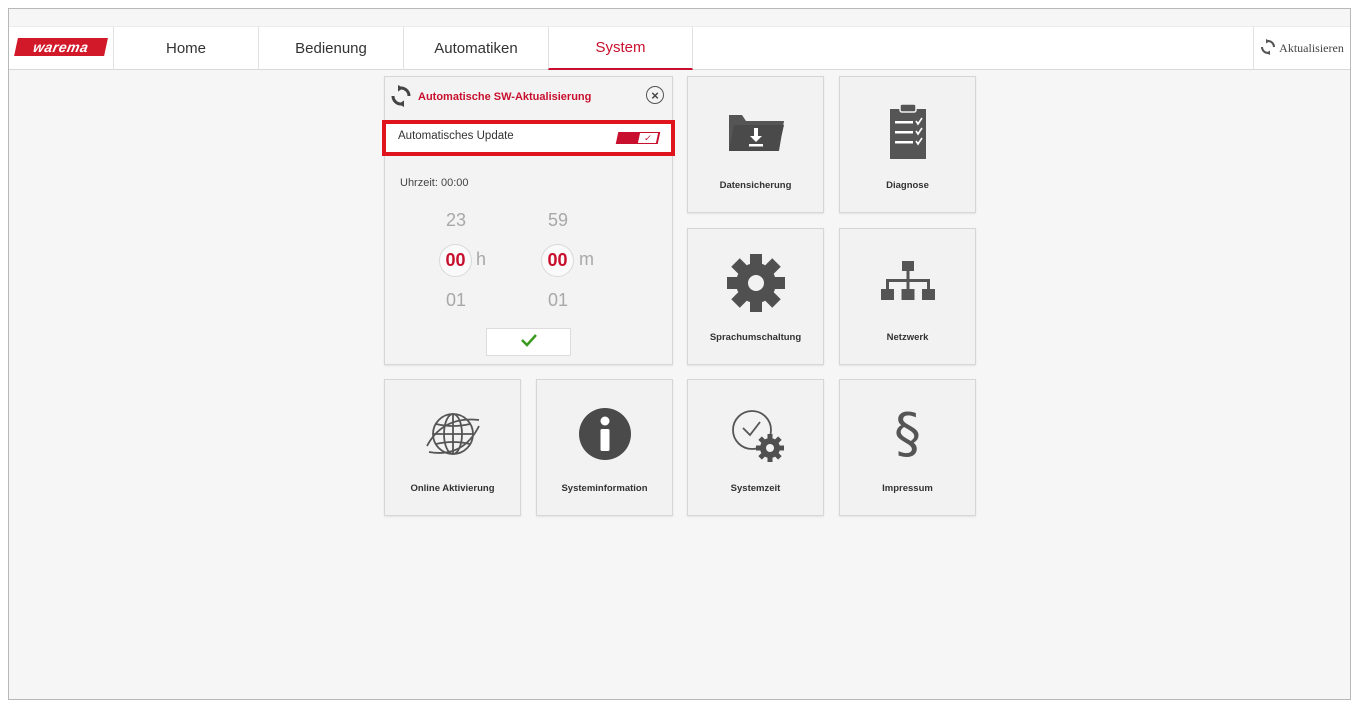 This screenshot has width=1352, height=706. Describe the element at coordinates (755, 488) in the screenshot. I see `tile-label: Systemzeit` at that location.